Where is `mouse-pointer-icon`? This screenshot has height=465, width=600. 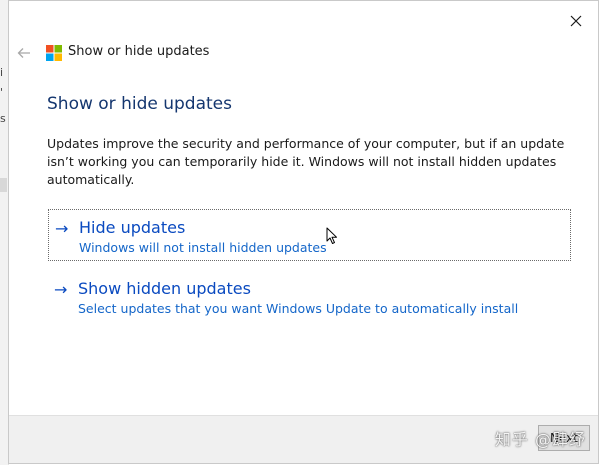
mouse-pointer-icon is located at coordinates (331, 235).